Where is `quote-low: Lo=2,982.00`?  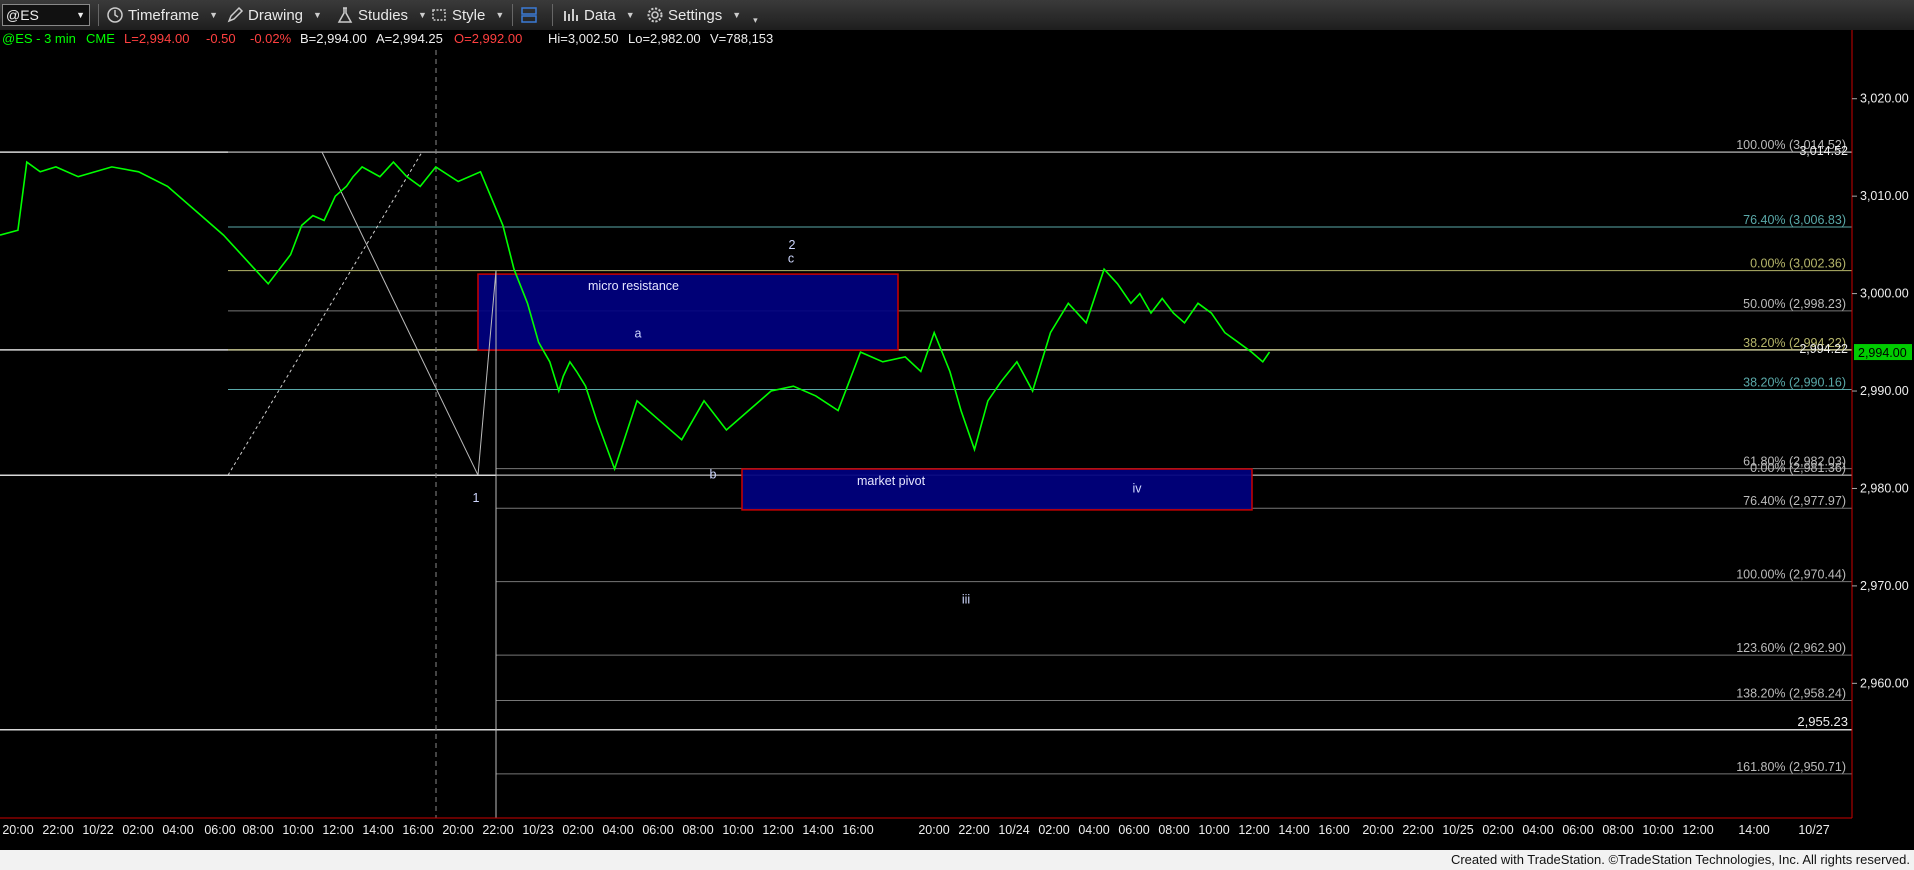
quote-low: Lo=2,982.00 is located at coordinates (664, 38).